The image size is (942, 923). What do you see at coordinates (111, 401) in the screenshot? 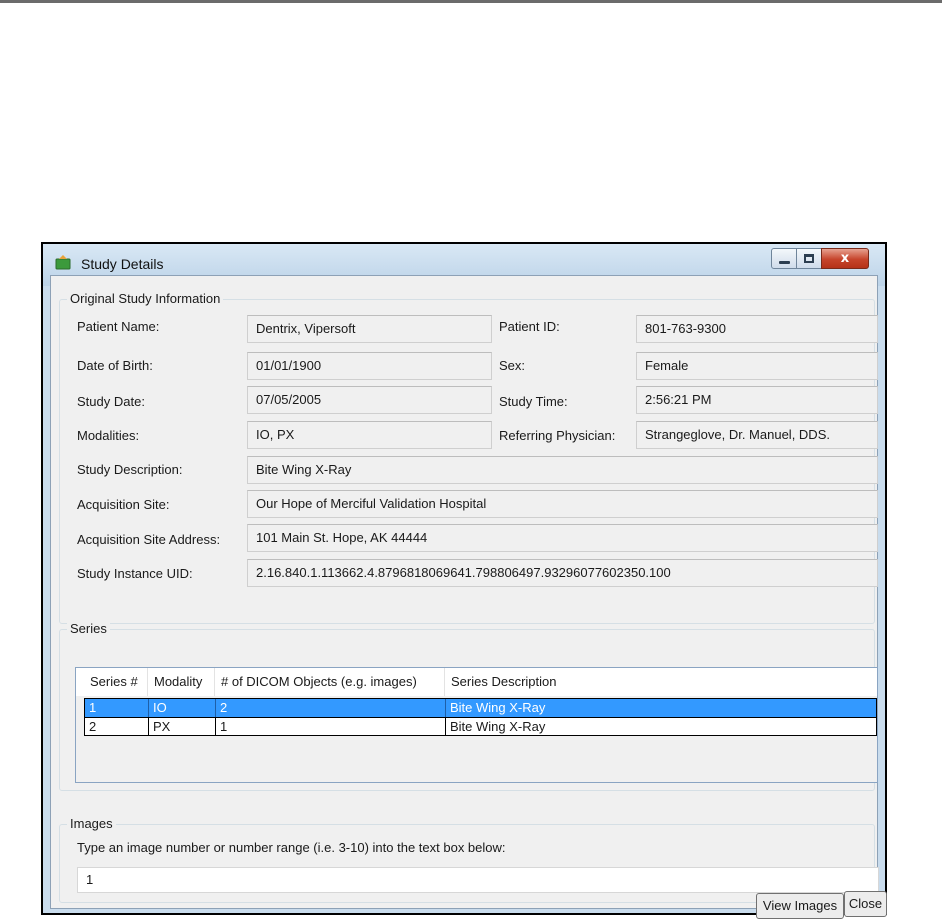
I see `study-date-label: Study Date:` at bounding box center [111, 401].